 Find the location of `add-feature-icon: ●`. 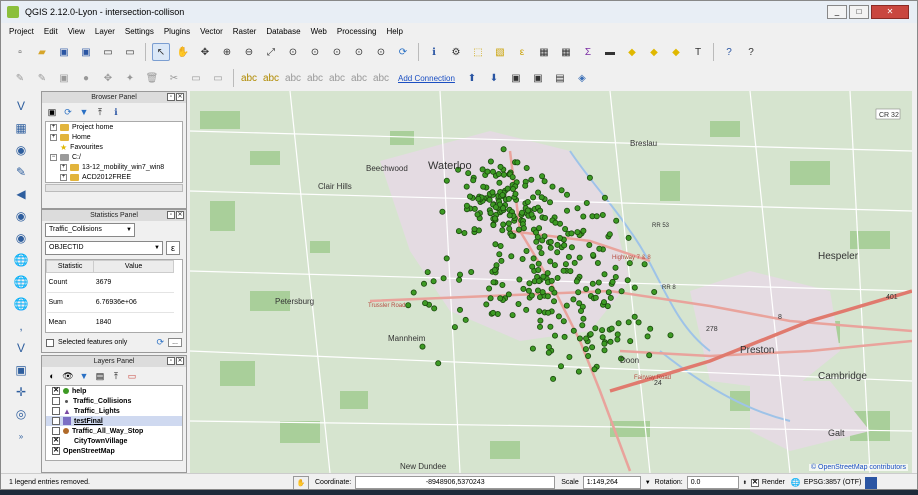

add-feature-icon: ● is located at coordinates (86, 78).